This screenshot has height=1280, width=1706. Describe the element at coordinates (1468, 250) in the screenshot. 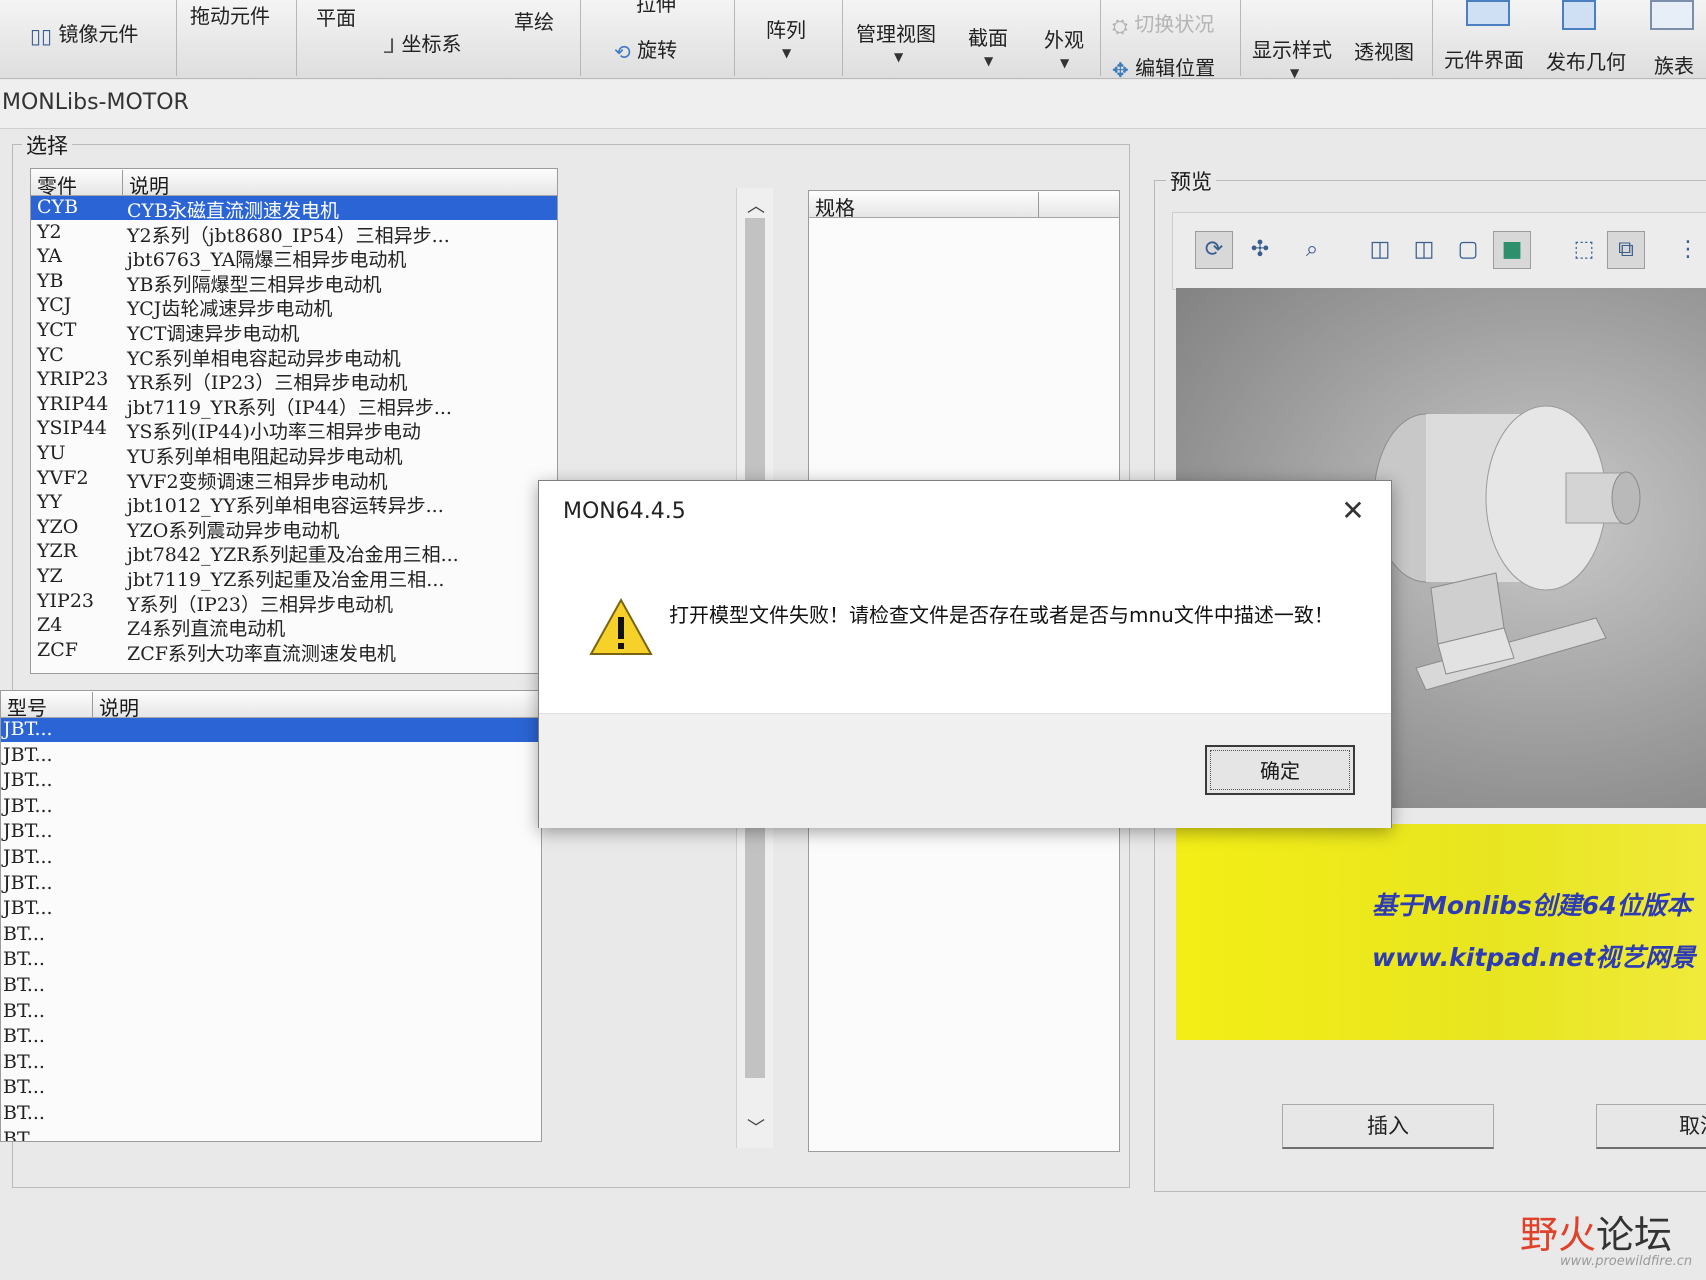

I see `no-hidden-view-icon: ▢` at that location.